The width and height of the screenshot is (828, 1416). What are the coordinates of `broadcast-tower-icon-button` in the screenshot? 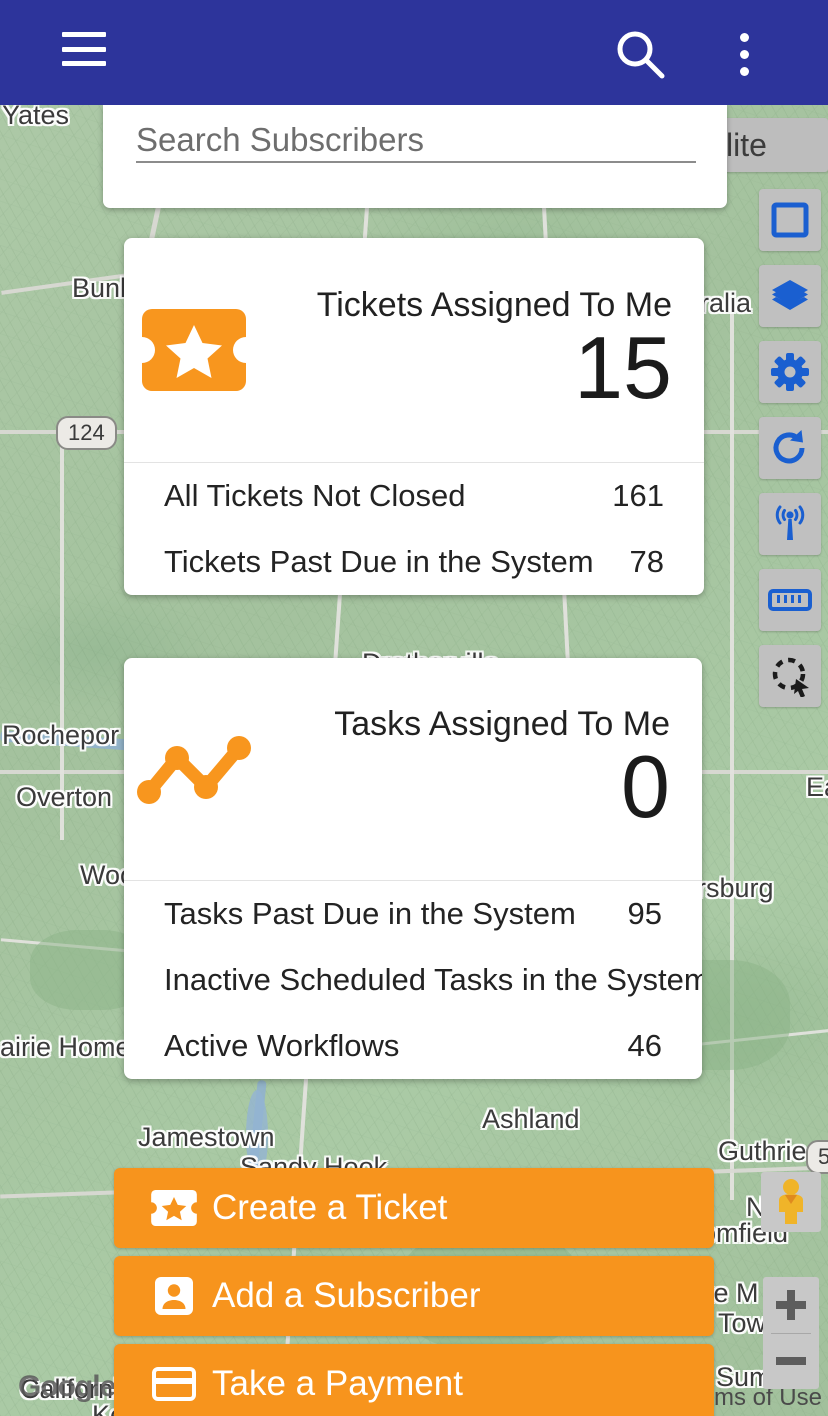 It's located at (790, 524).